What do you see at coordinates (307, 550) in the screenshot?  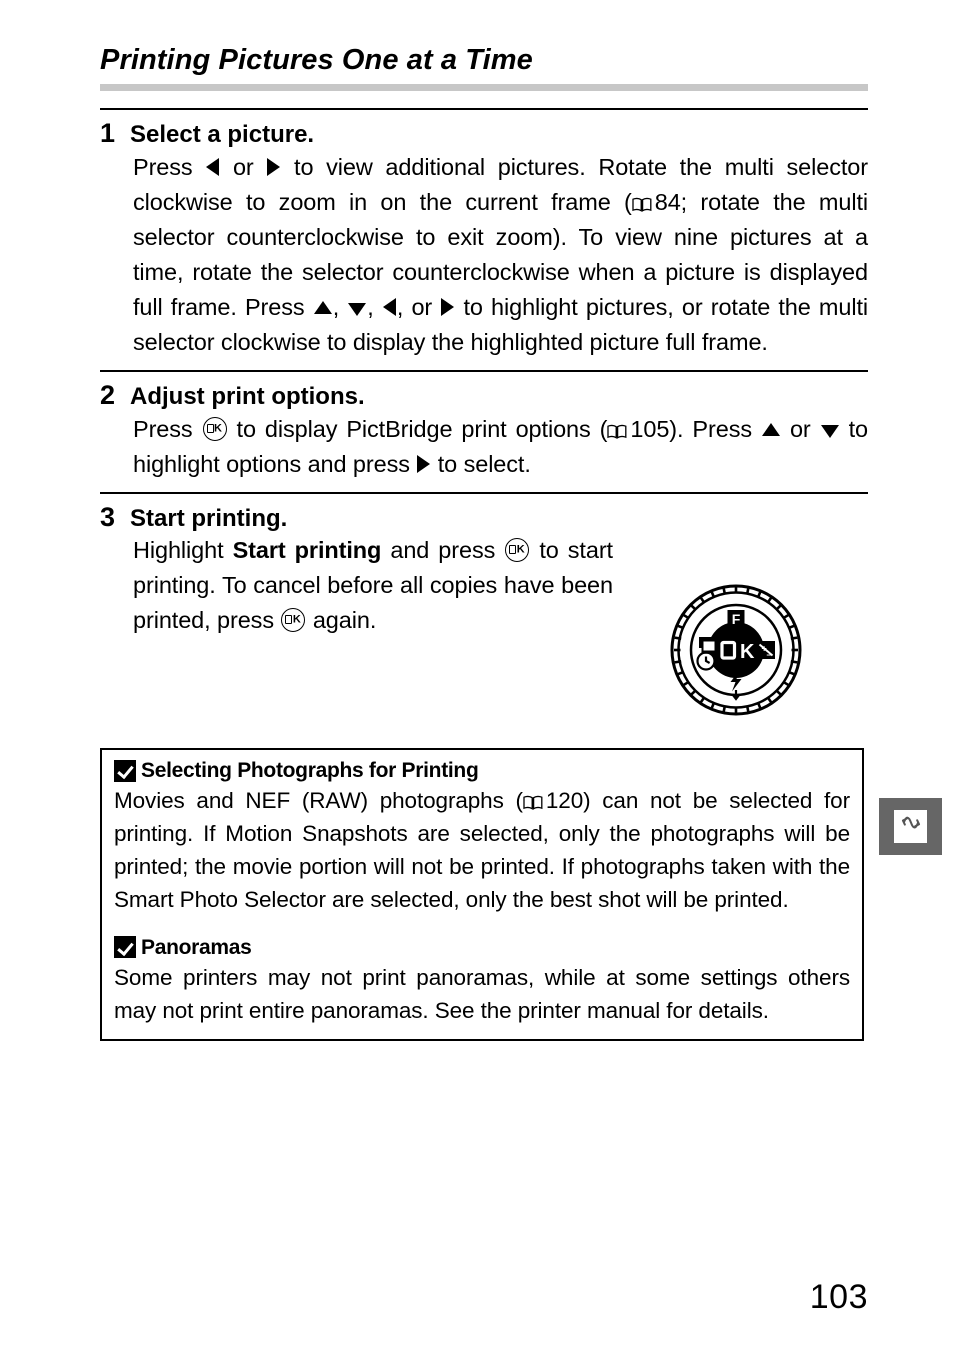 I see `start-printing-menu-label: Start printing` at bounding box center [307, 550].